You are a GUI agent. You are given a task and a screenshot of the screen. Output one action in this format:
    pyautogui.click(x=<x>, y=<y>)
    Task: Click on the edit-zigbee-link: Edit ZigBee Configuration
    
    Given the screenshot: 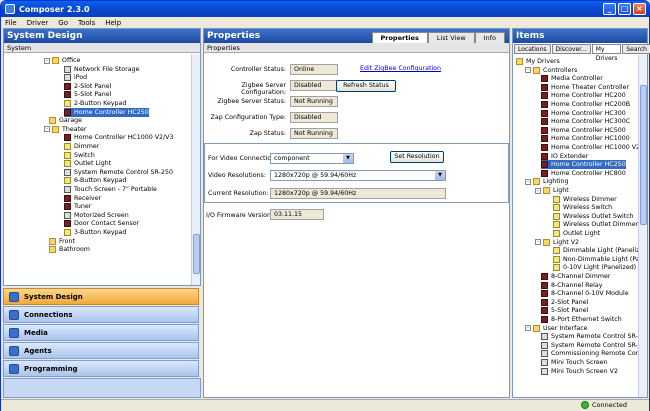 What is the action you would take?
    pyautogui.click(x=400, y=68)
    